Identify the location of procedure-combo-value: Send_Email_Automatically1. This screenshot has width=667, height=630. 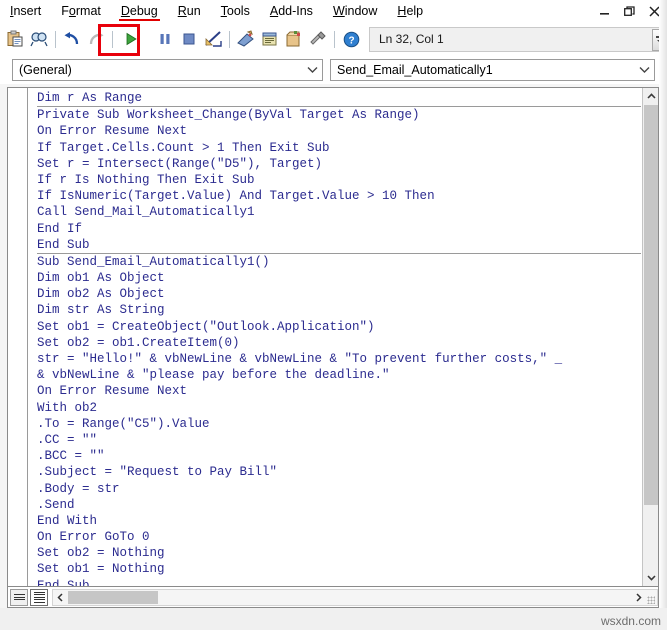
(415, 70).